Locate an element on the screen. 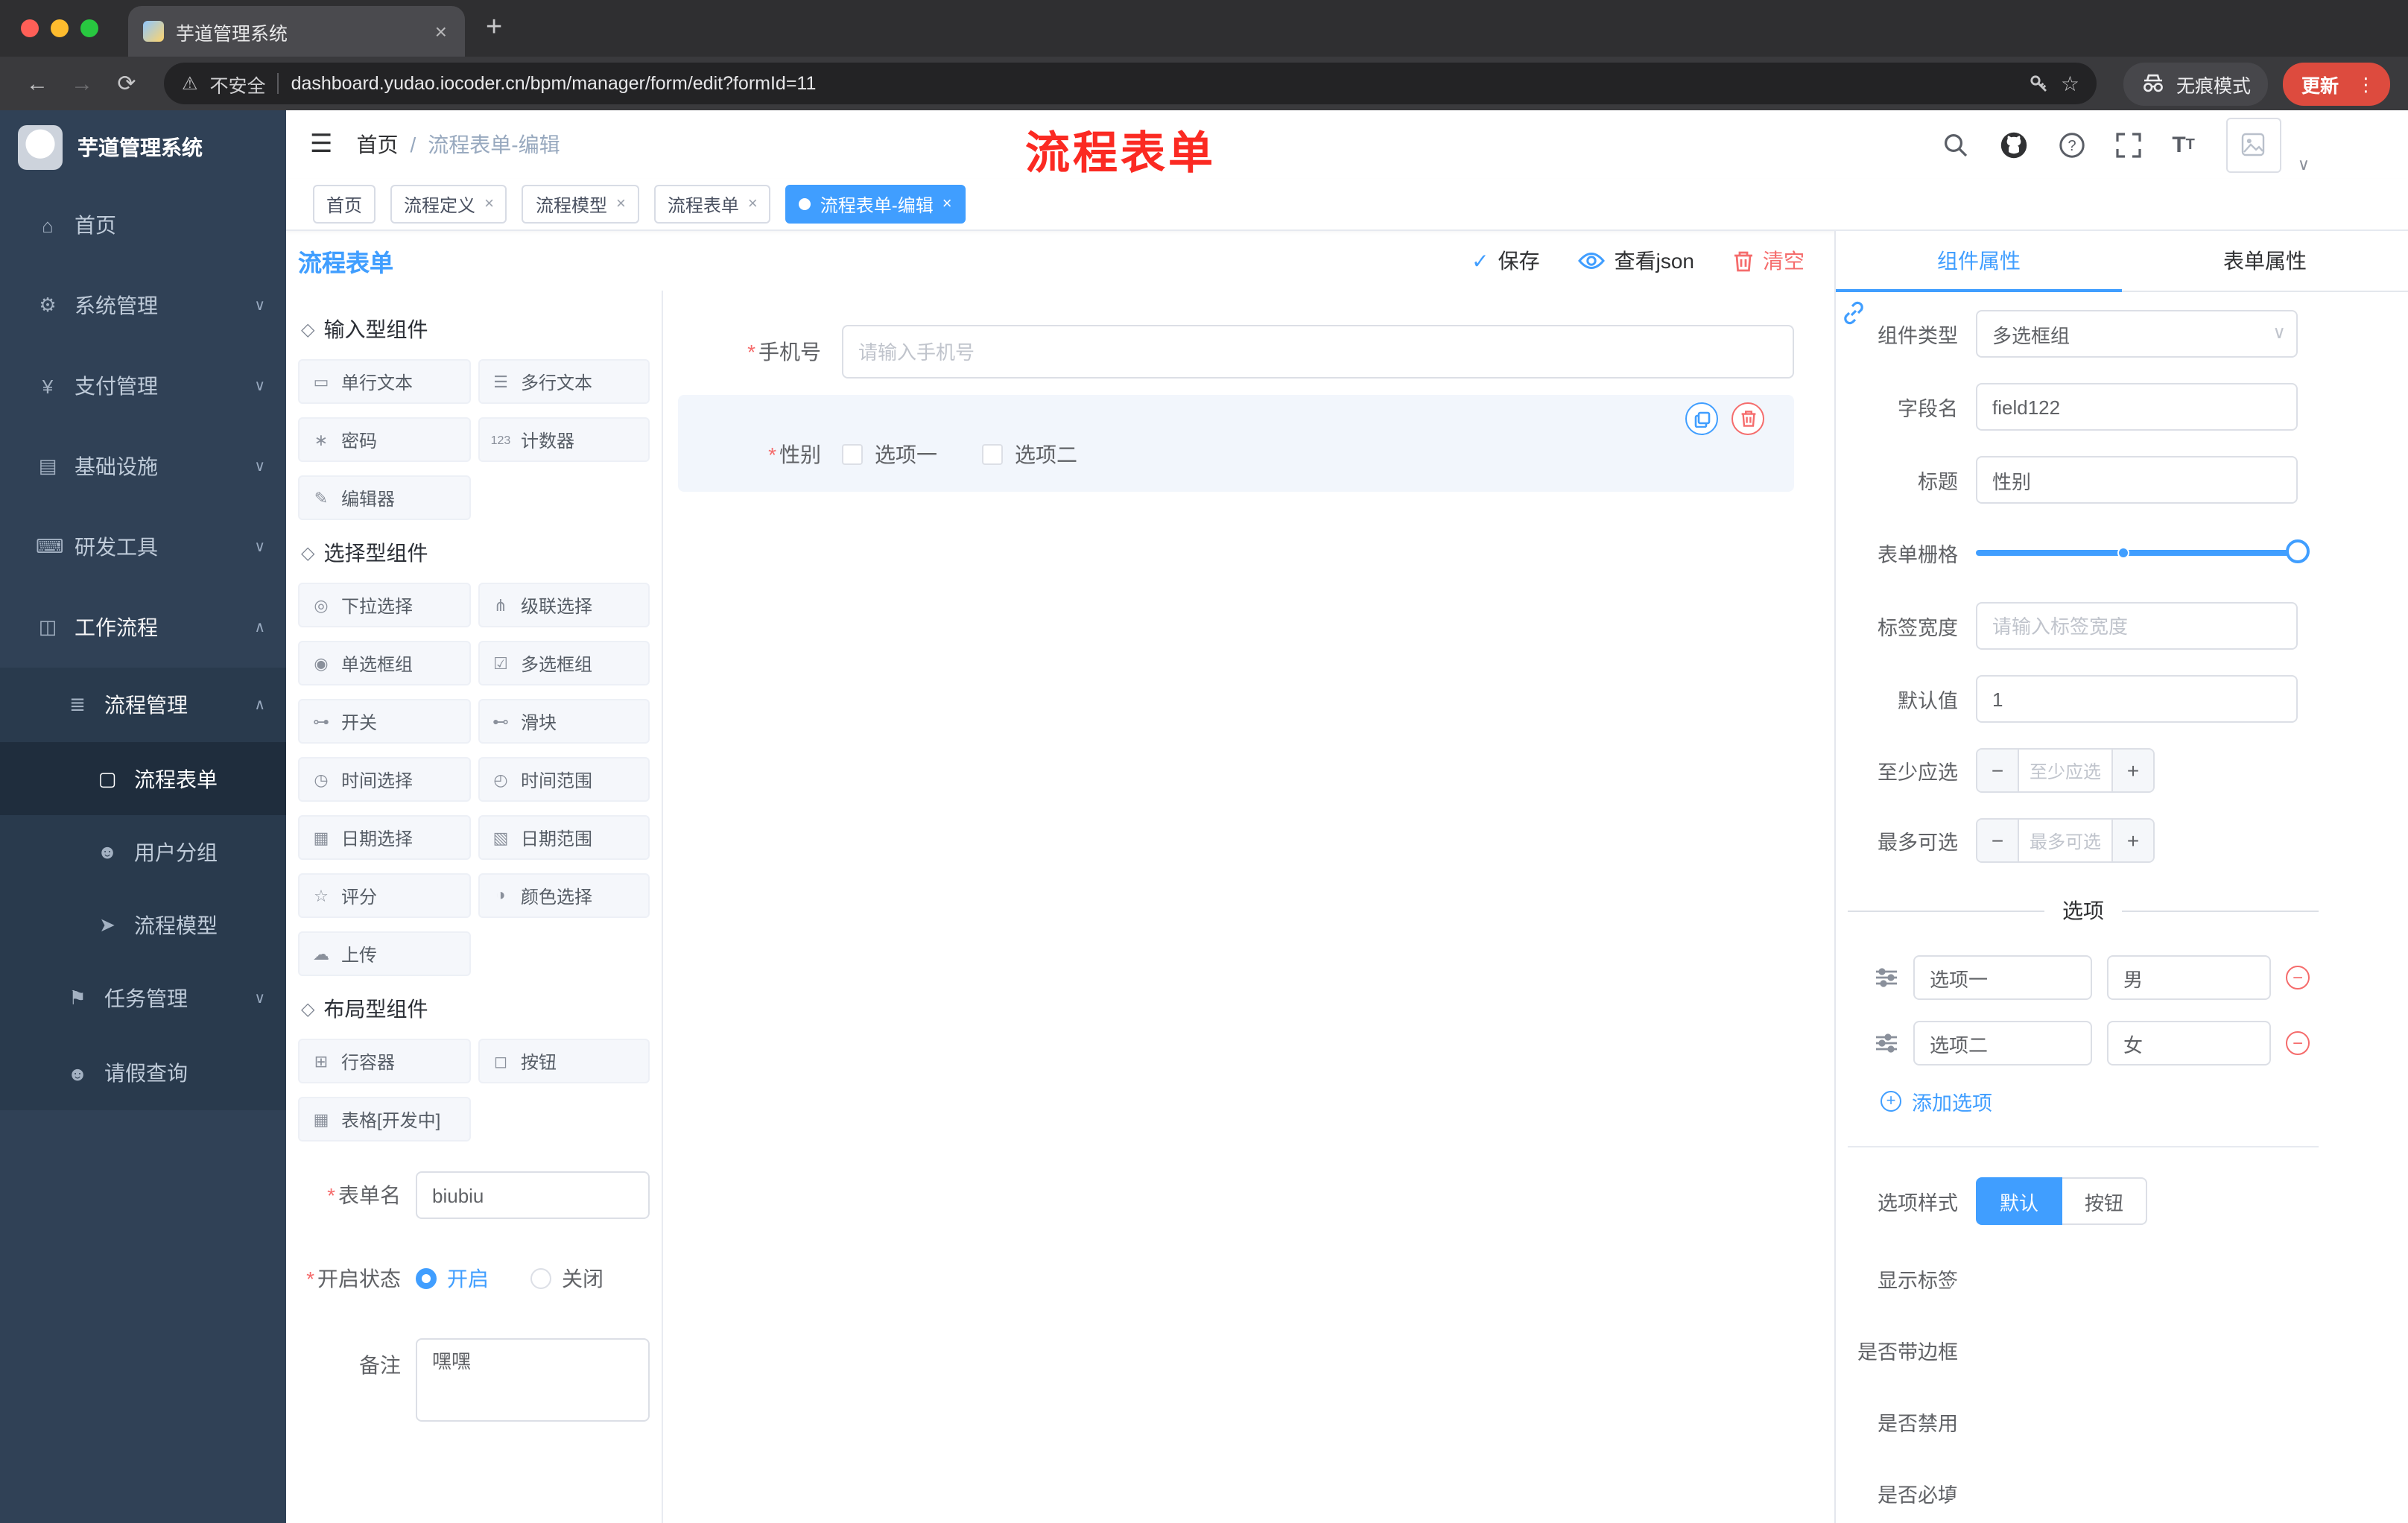  sidebar-item-user-group: ☻ 用户分组 is located at coordinates (143, 852).